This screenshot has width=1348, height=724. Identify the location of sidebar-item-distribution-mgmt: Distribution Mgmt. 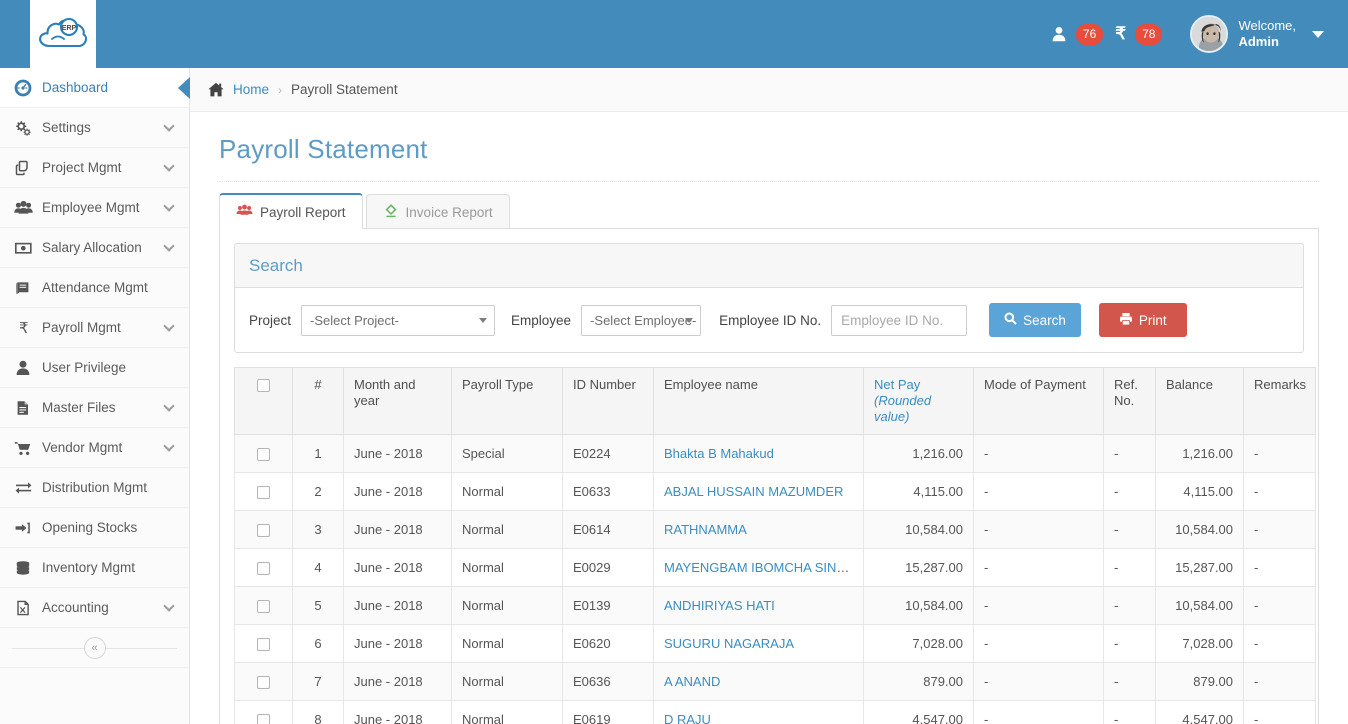
(94, 488).